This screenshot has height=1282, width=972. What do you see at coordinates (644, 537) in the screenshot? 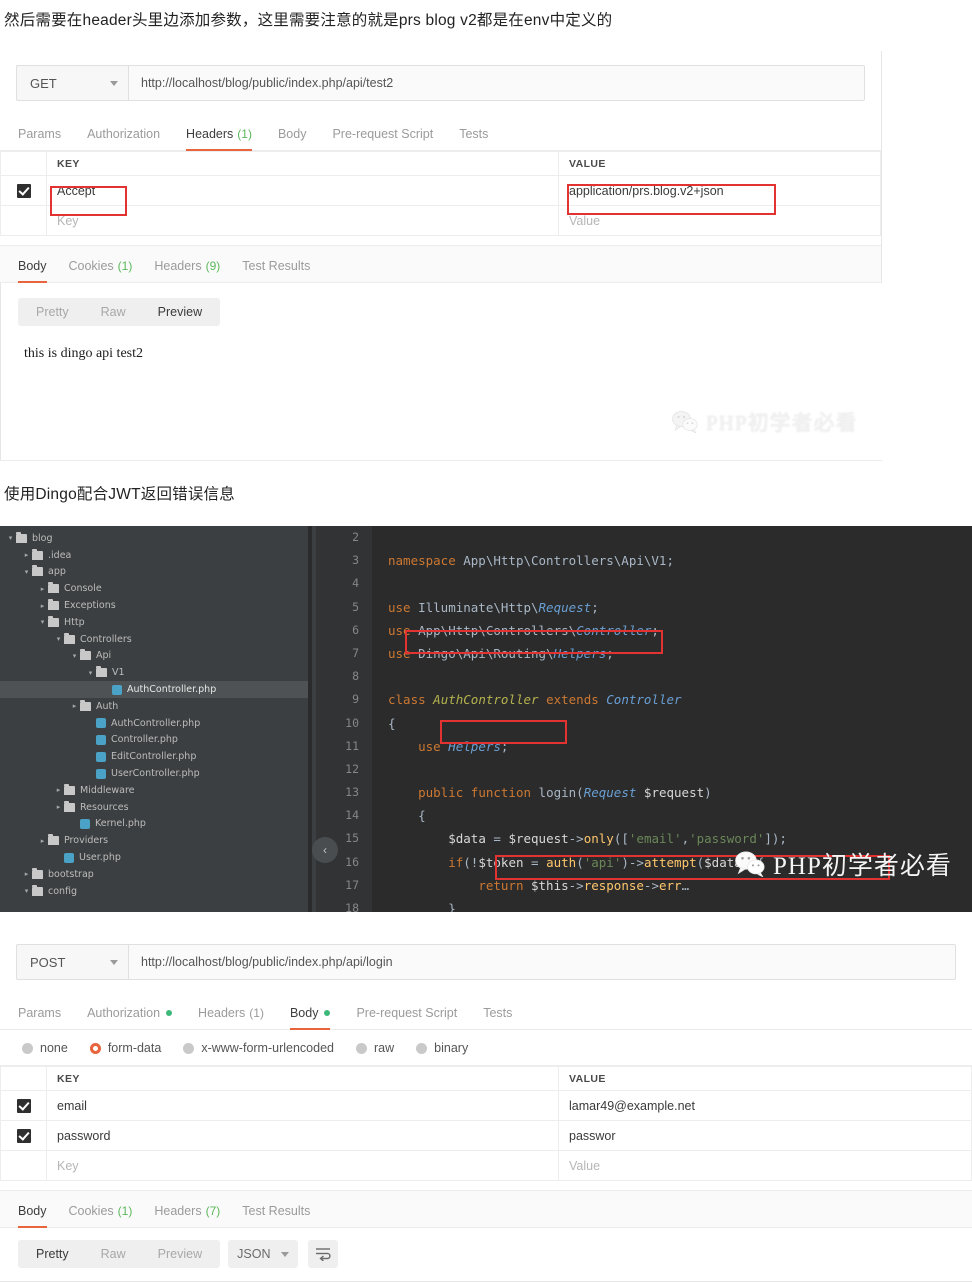
I see `code-line: 2` at bounding box center [644, 537].